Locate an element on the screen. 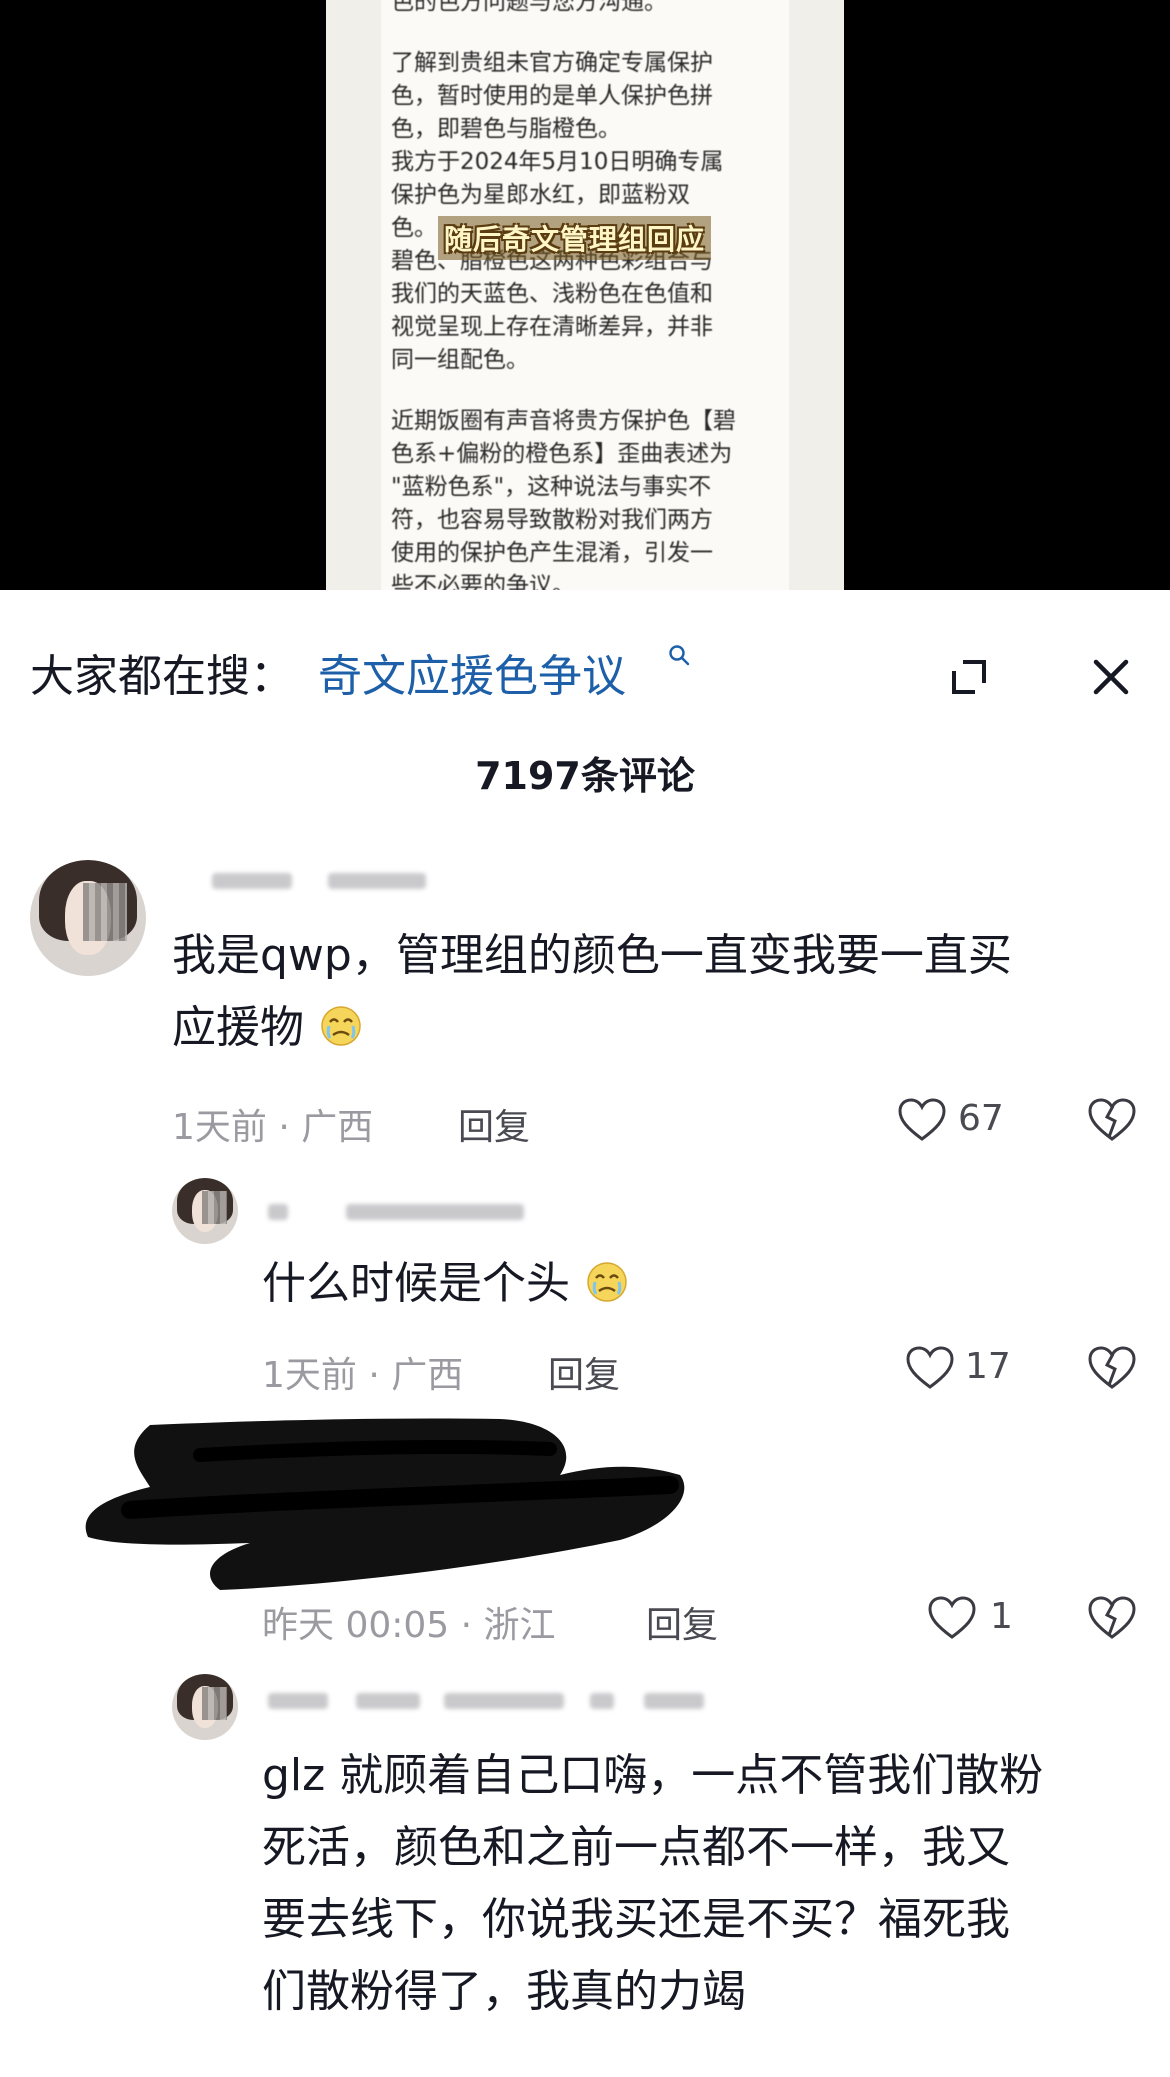 The image size is (1170, 2077). comment-meta: 昨天 00:05 · 浙江 is located at coordinates (409, 1625).